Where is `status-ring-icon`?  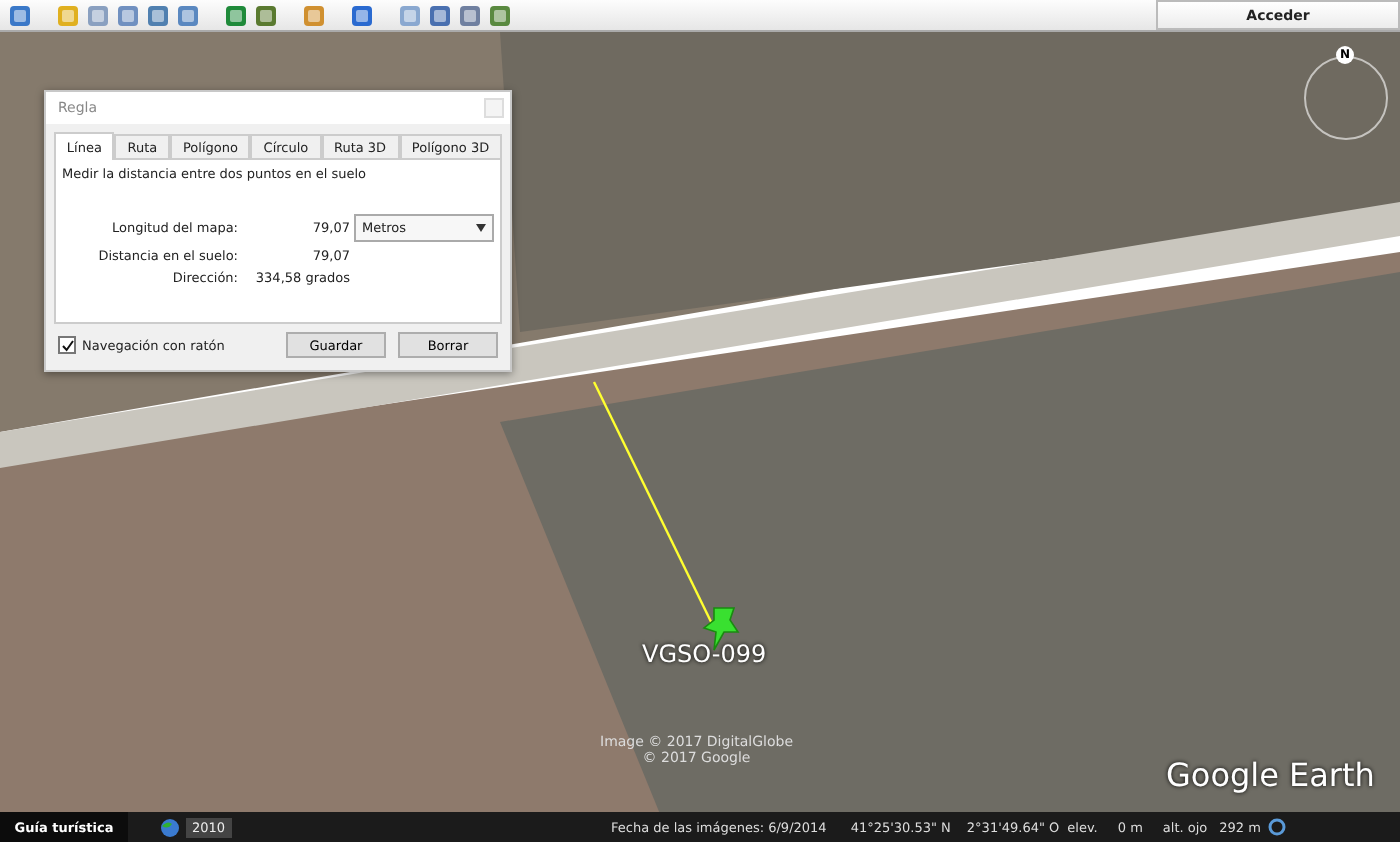 status-ring-icon is located at coordinates (1277, 827).